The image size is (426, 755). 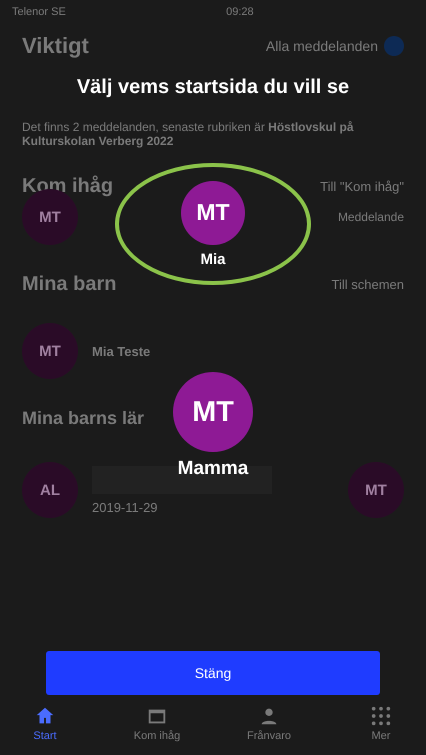 What do you see at coordinates (69, 284) in the screenshot?
I see `section-title: Mina barn` at bounding box center [69, 284].